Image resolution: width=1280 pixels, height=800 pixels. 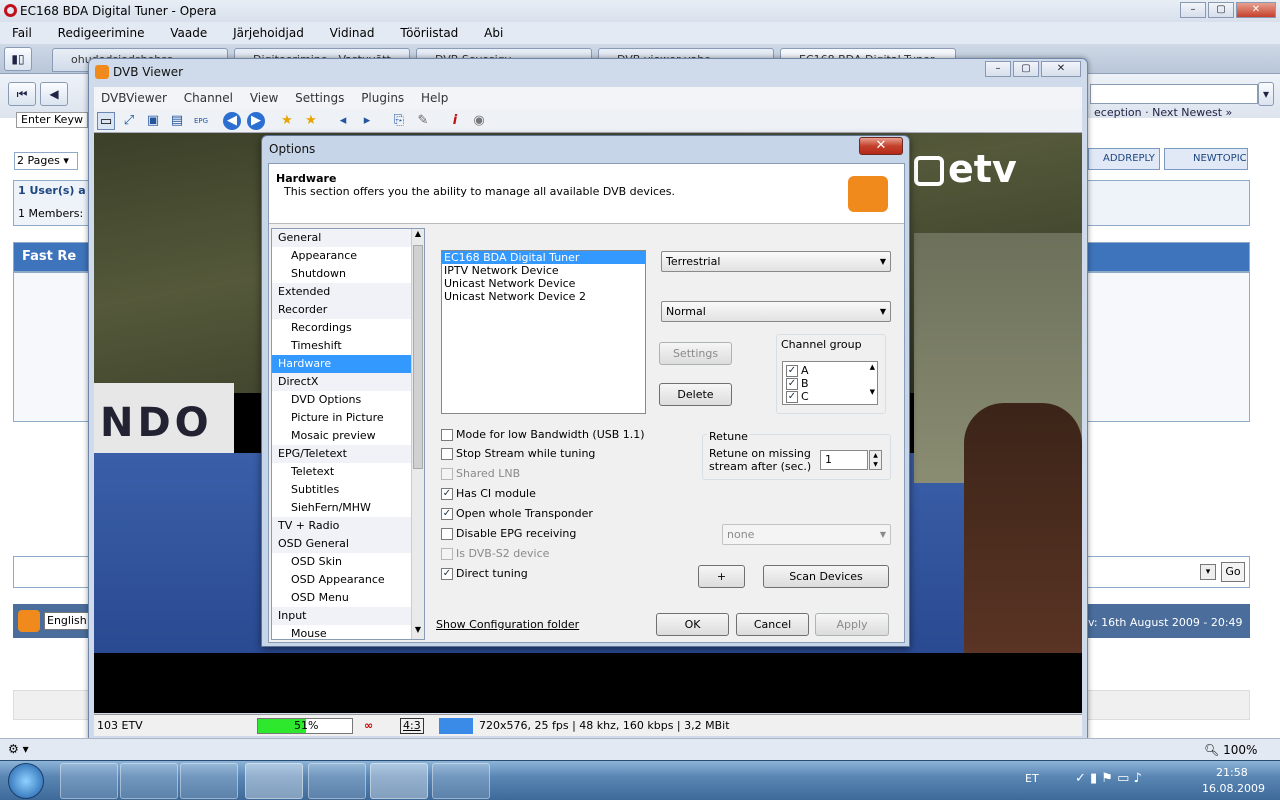 I want to click on tree-item-hardware: Hardware, so click(x=348, y=364).